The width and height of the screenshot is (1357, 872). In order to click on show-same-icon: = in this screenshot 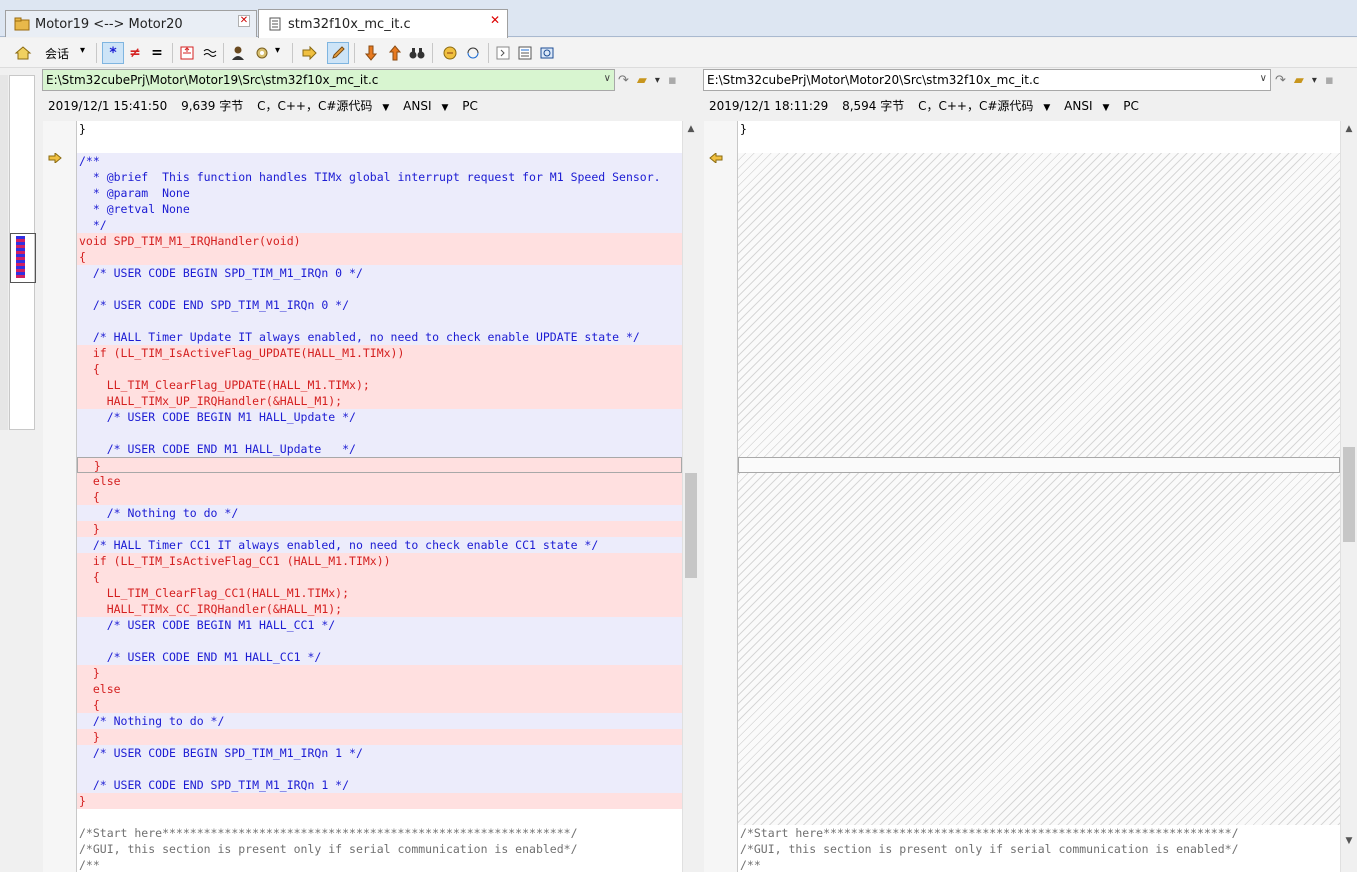, I will do `click(157, 53)`.